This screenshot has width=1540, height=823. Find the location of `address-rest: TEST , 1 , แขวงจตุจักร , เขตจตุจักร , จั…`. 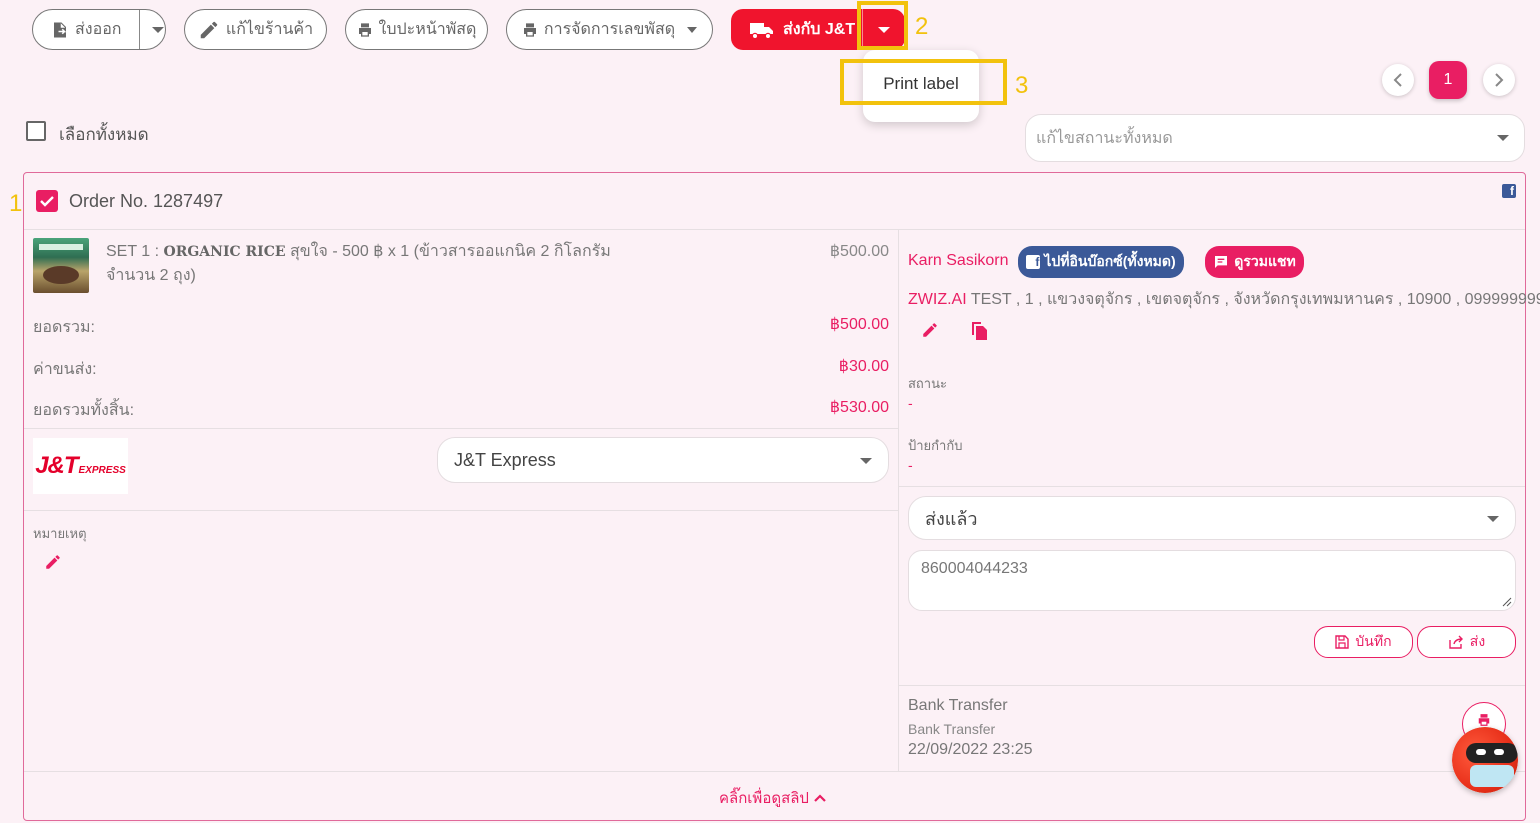

address-rest: TEST , 1 , แขวงจตุจักร , เขตจตุจักร , จั… is located at coordinates (1253, 299).